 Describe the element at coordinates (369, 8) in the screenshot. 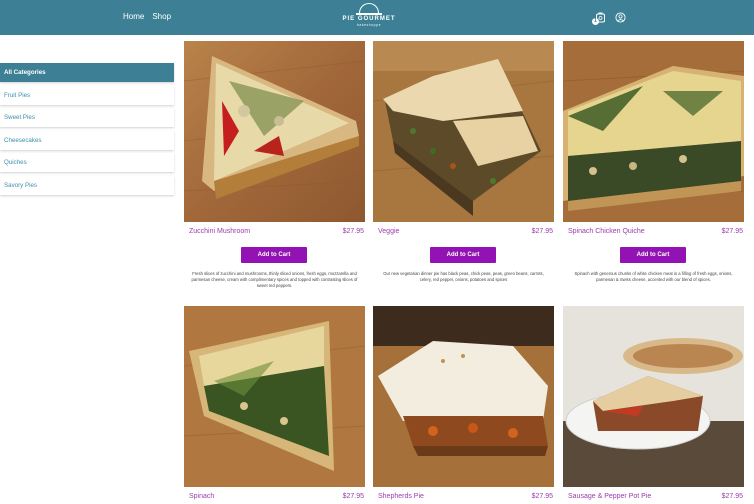

I see `cloche-icon` at that location.